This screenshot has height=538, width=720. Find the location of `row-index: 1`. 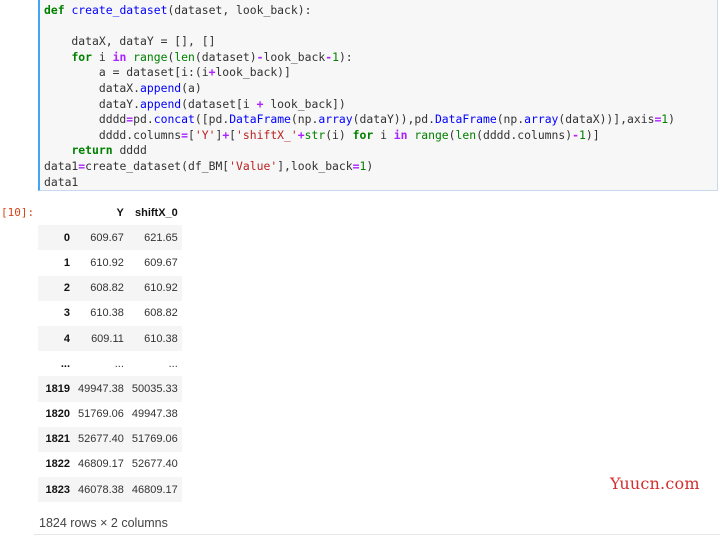

row-index: 1 is located at coordinates (66, 262).